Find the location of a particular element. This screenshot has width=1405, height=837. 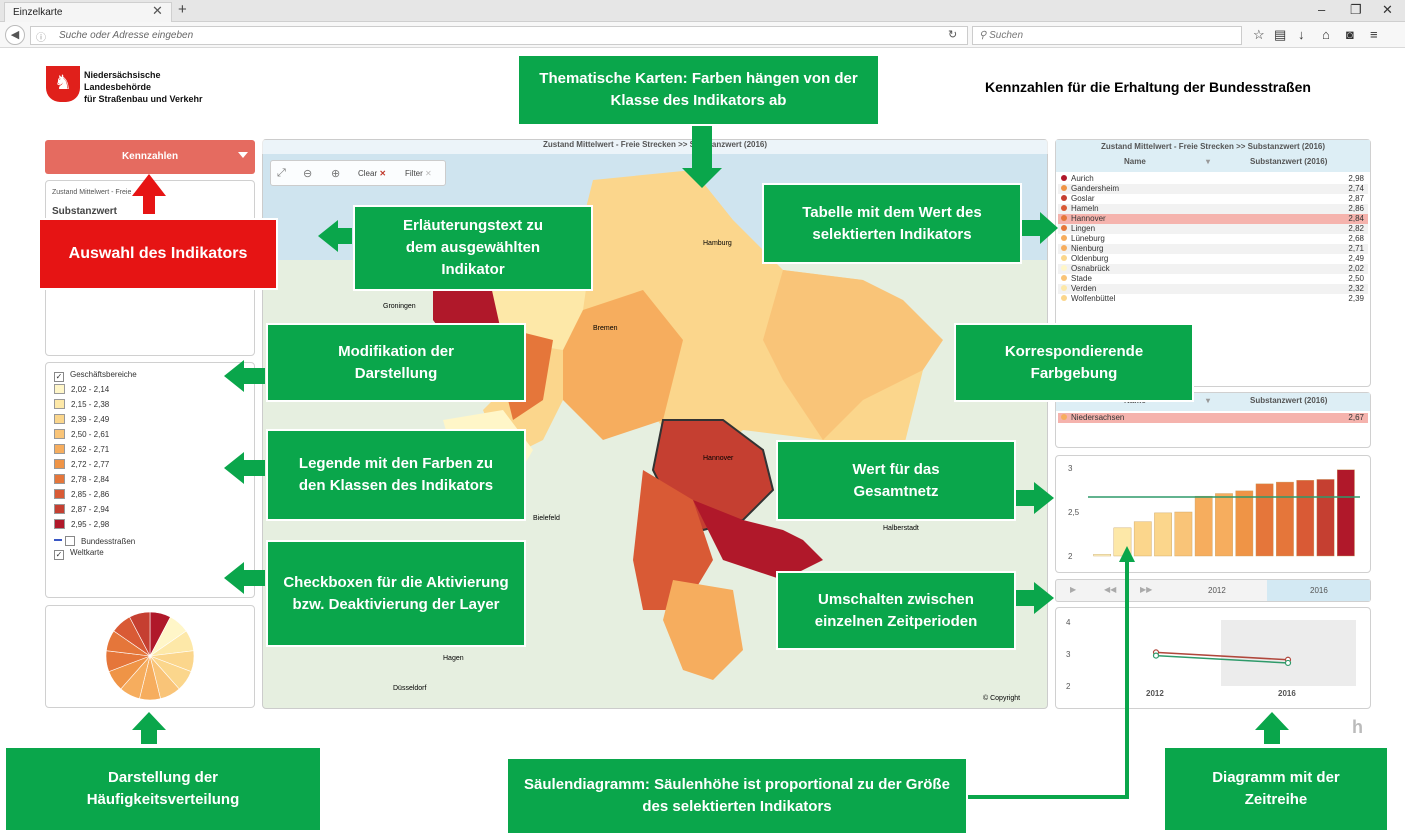

arrow-wert is located at coordinates (1034, 498).